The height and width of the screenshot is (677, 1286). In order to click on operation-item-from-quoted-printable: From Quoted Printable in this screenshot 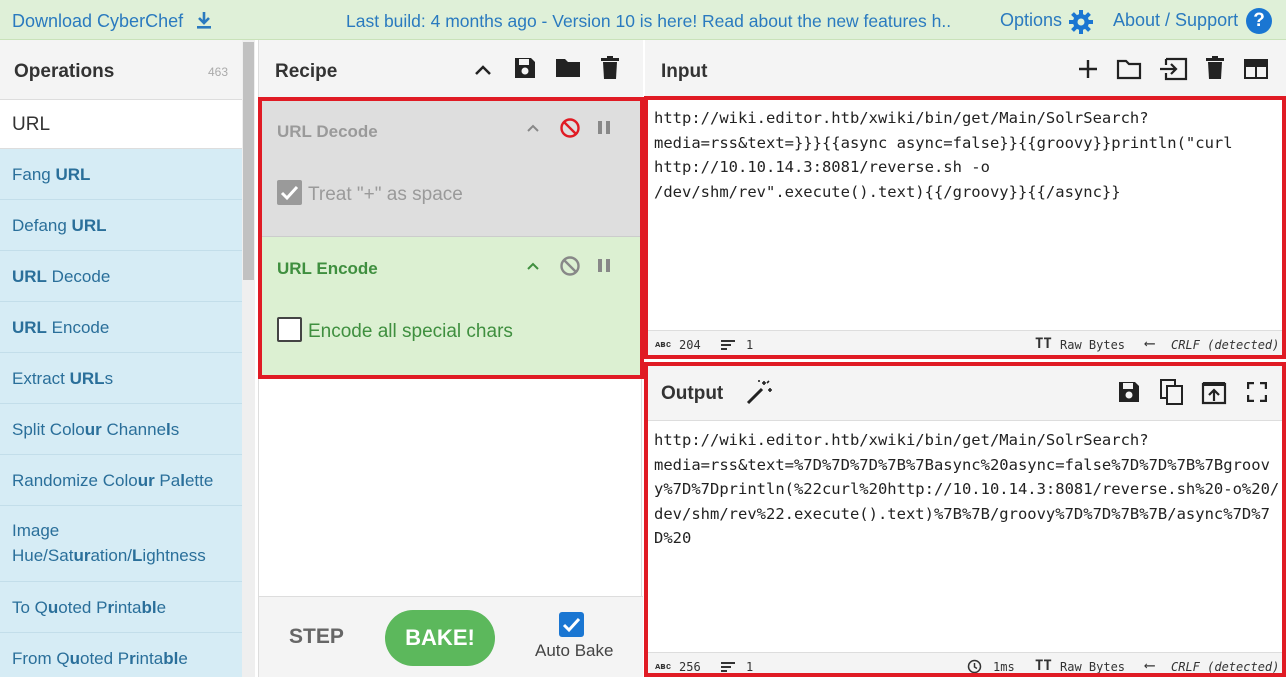, I will do `click(121, 655)`.